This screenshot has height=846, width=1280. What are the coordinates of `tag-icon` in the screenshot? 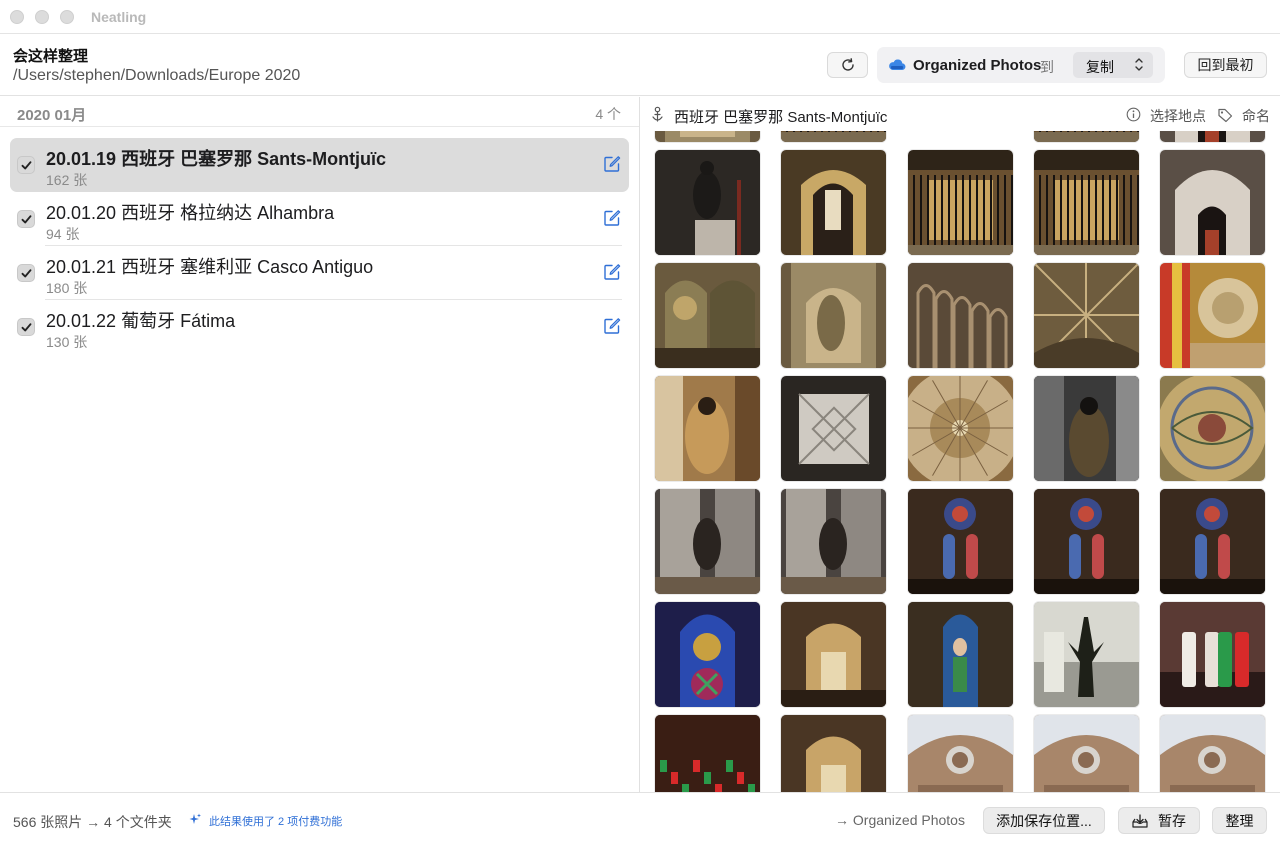 It's located at (1225, 115).